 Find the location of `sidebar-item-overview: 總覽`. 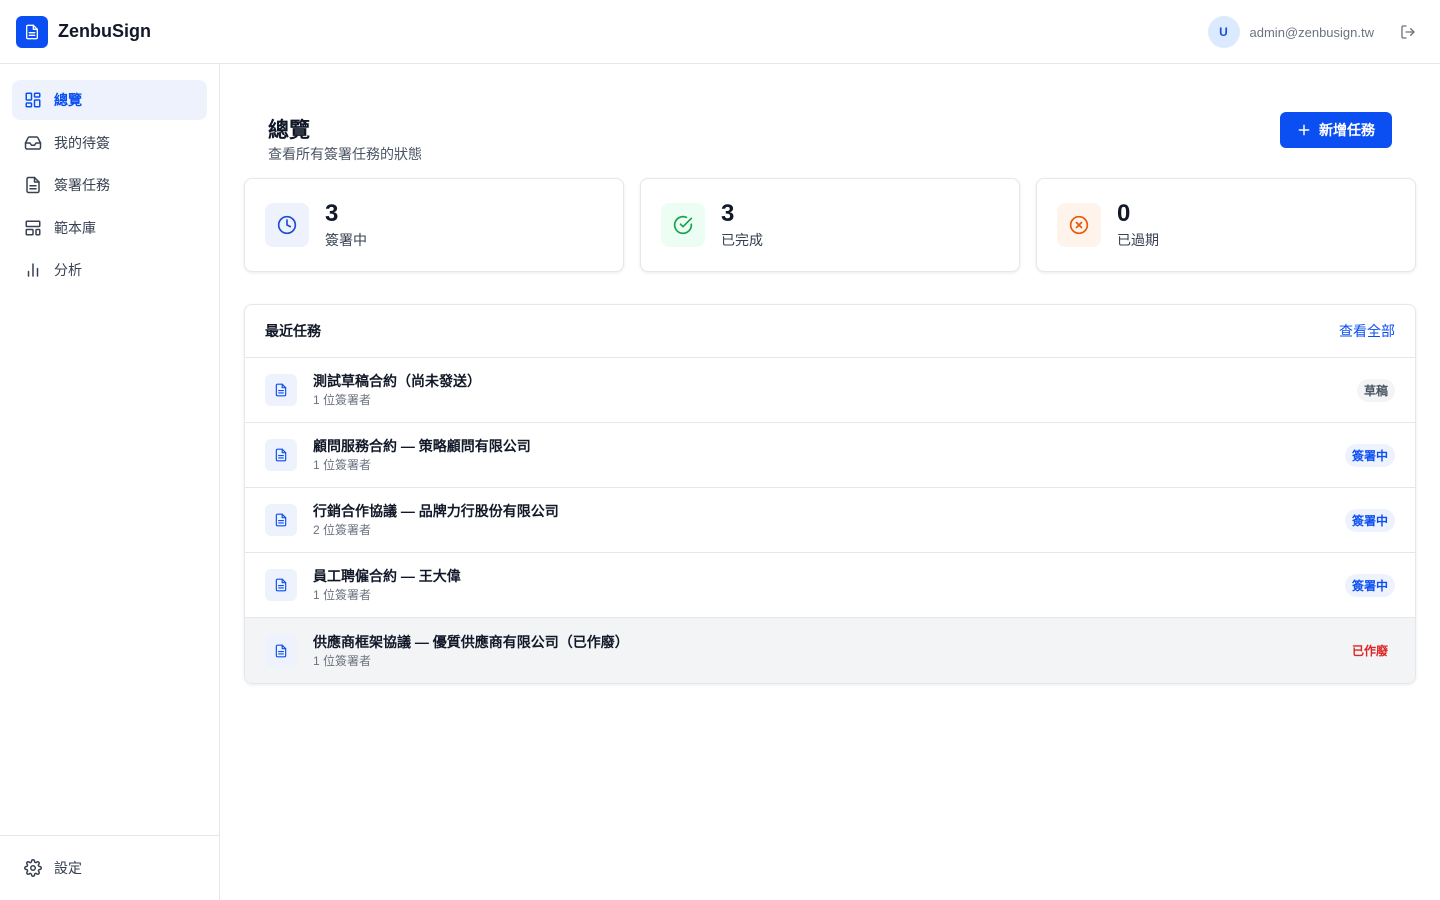

sidebar-item-overview: 總覽 is located at coordinates (109, 100).